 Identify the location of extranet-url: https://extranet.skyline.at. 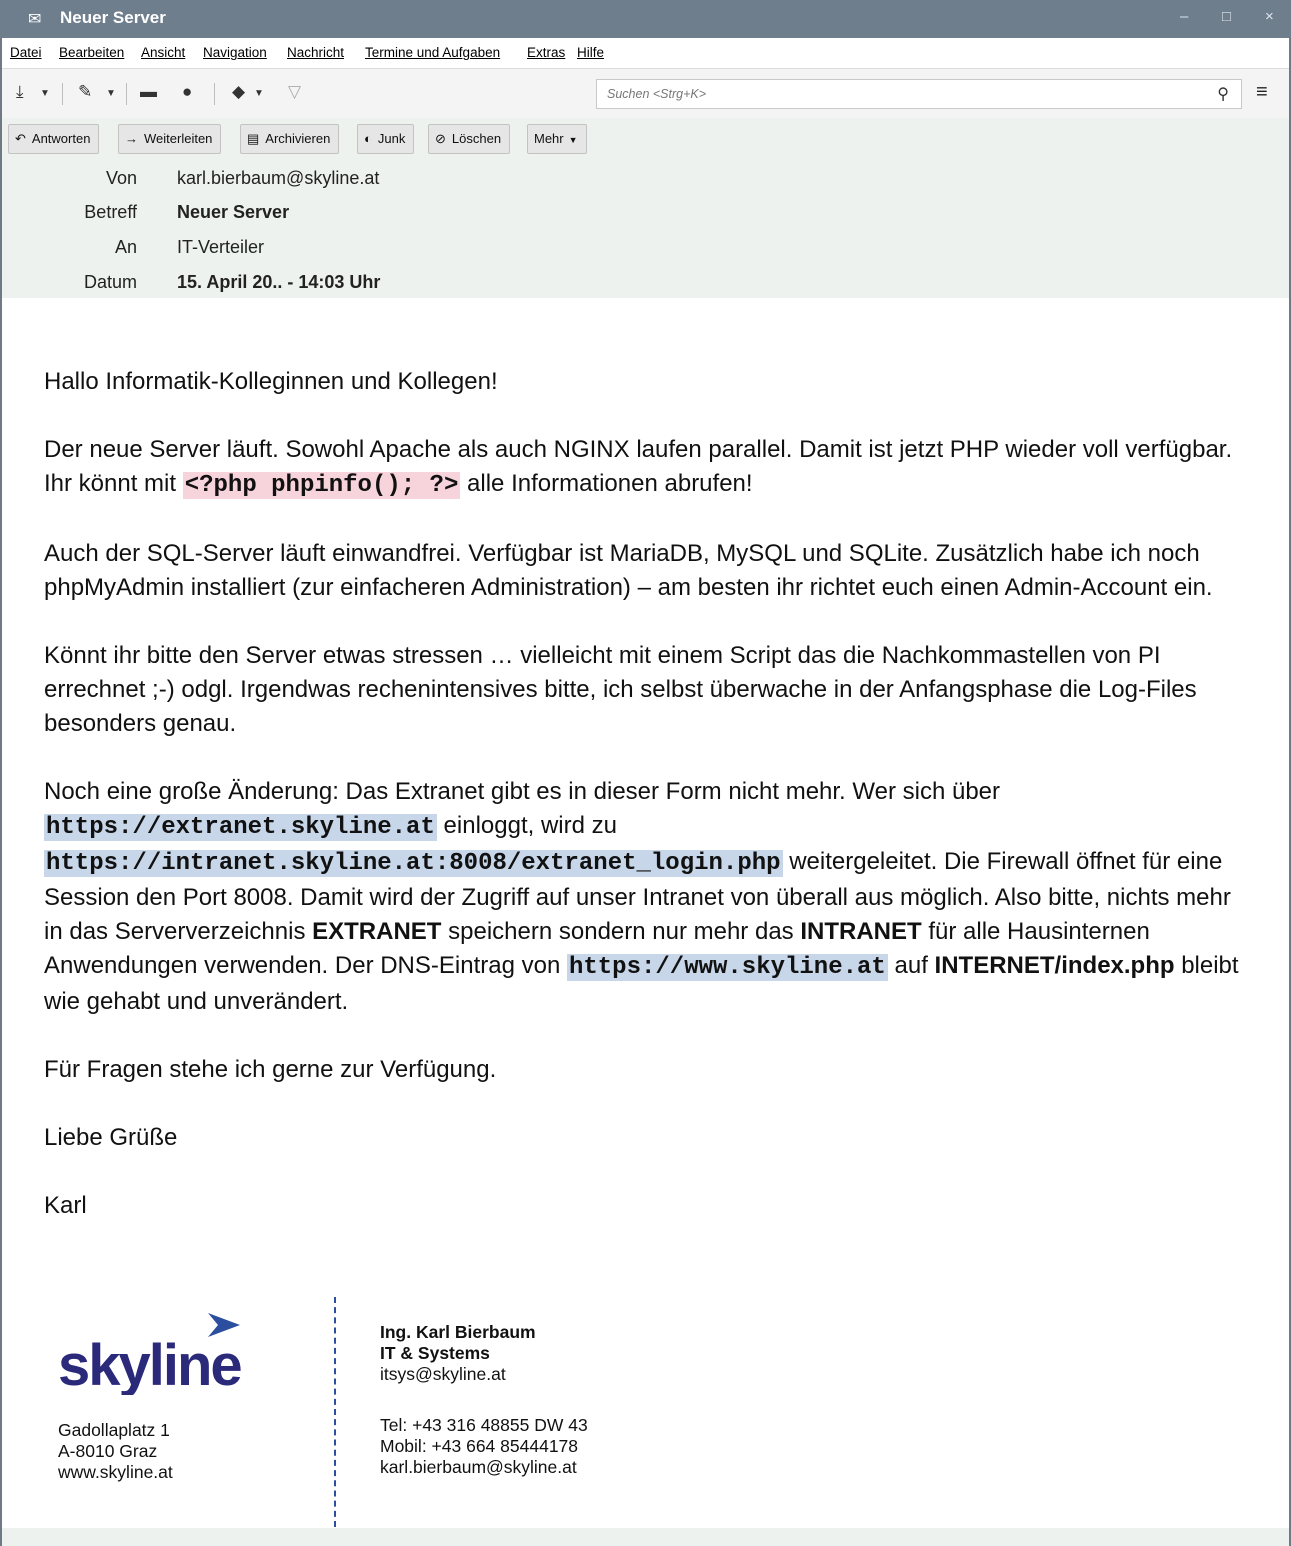
(240, 827).